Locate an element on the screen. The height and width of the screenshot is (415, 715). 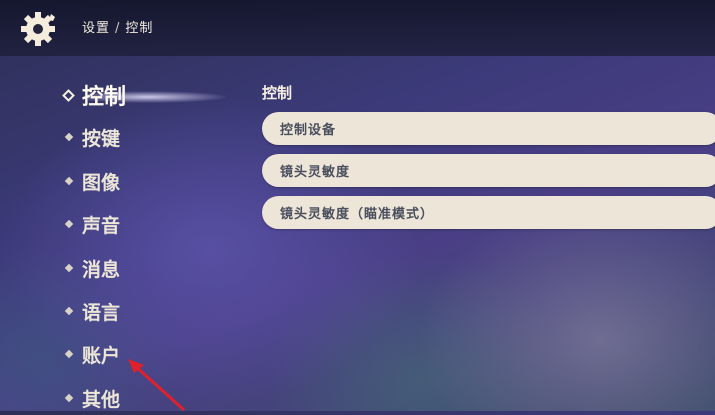
nav-item-graphics: 图像 is located at coordinates (92, 181).